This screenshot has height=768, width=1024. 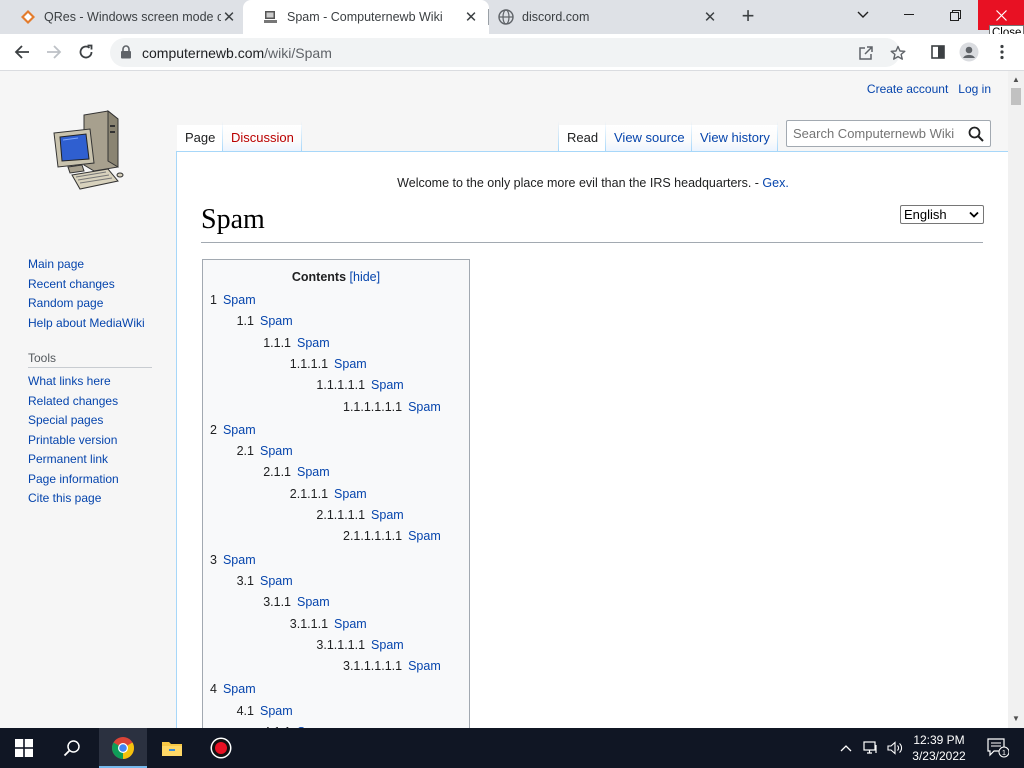 I want to click on browser-tab-qres: QRes - Windows screen mode ch ✕, so click(x=123, y=17).